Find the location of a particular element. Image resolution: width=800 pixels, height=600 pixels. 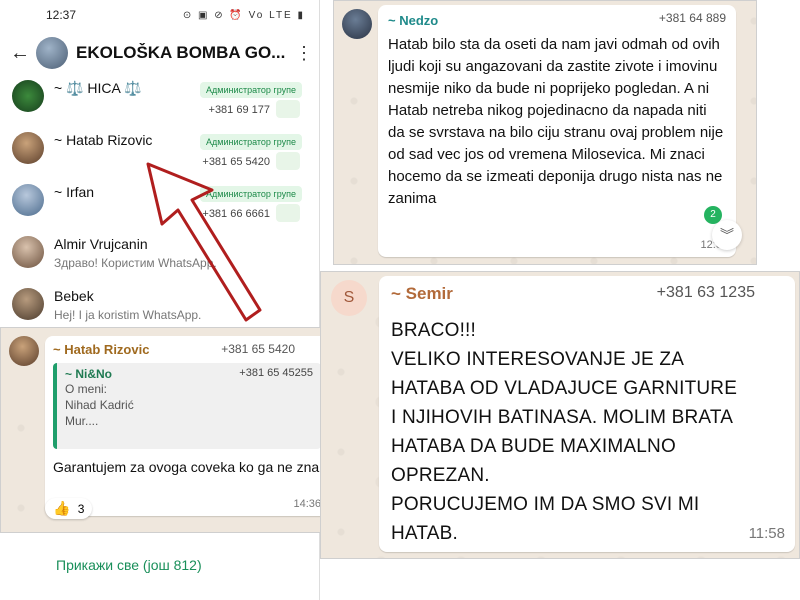

chevron-double-down-icon: ︾ is located at coordinates (727, 235).